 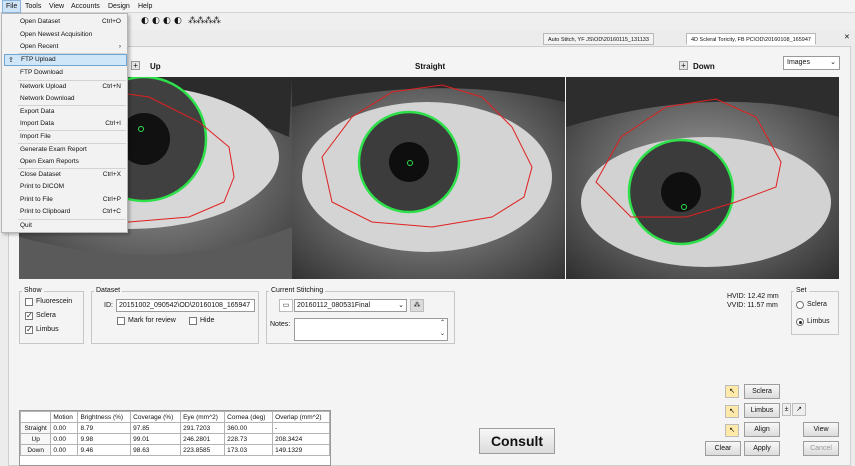 I want to click on align-button: Align, so click(x=762, y=429).